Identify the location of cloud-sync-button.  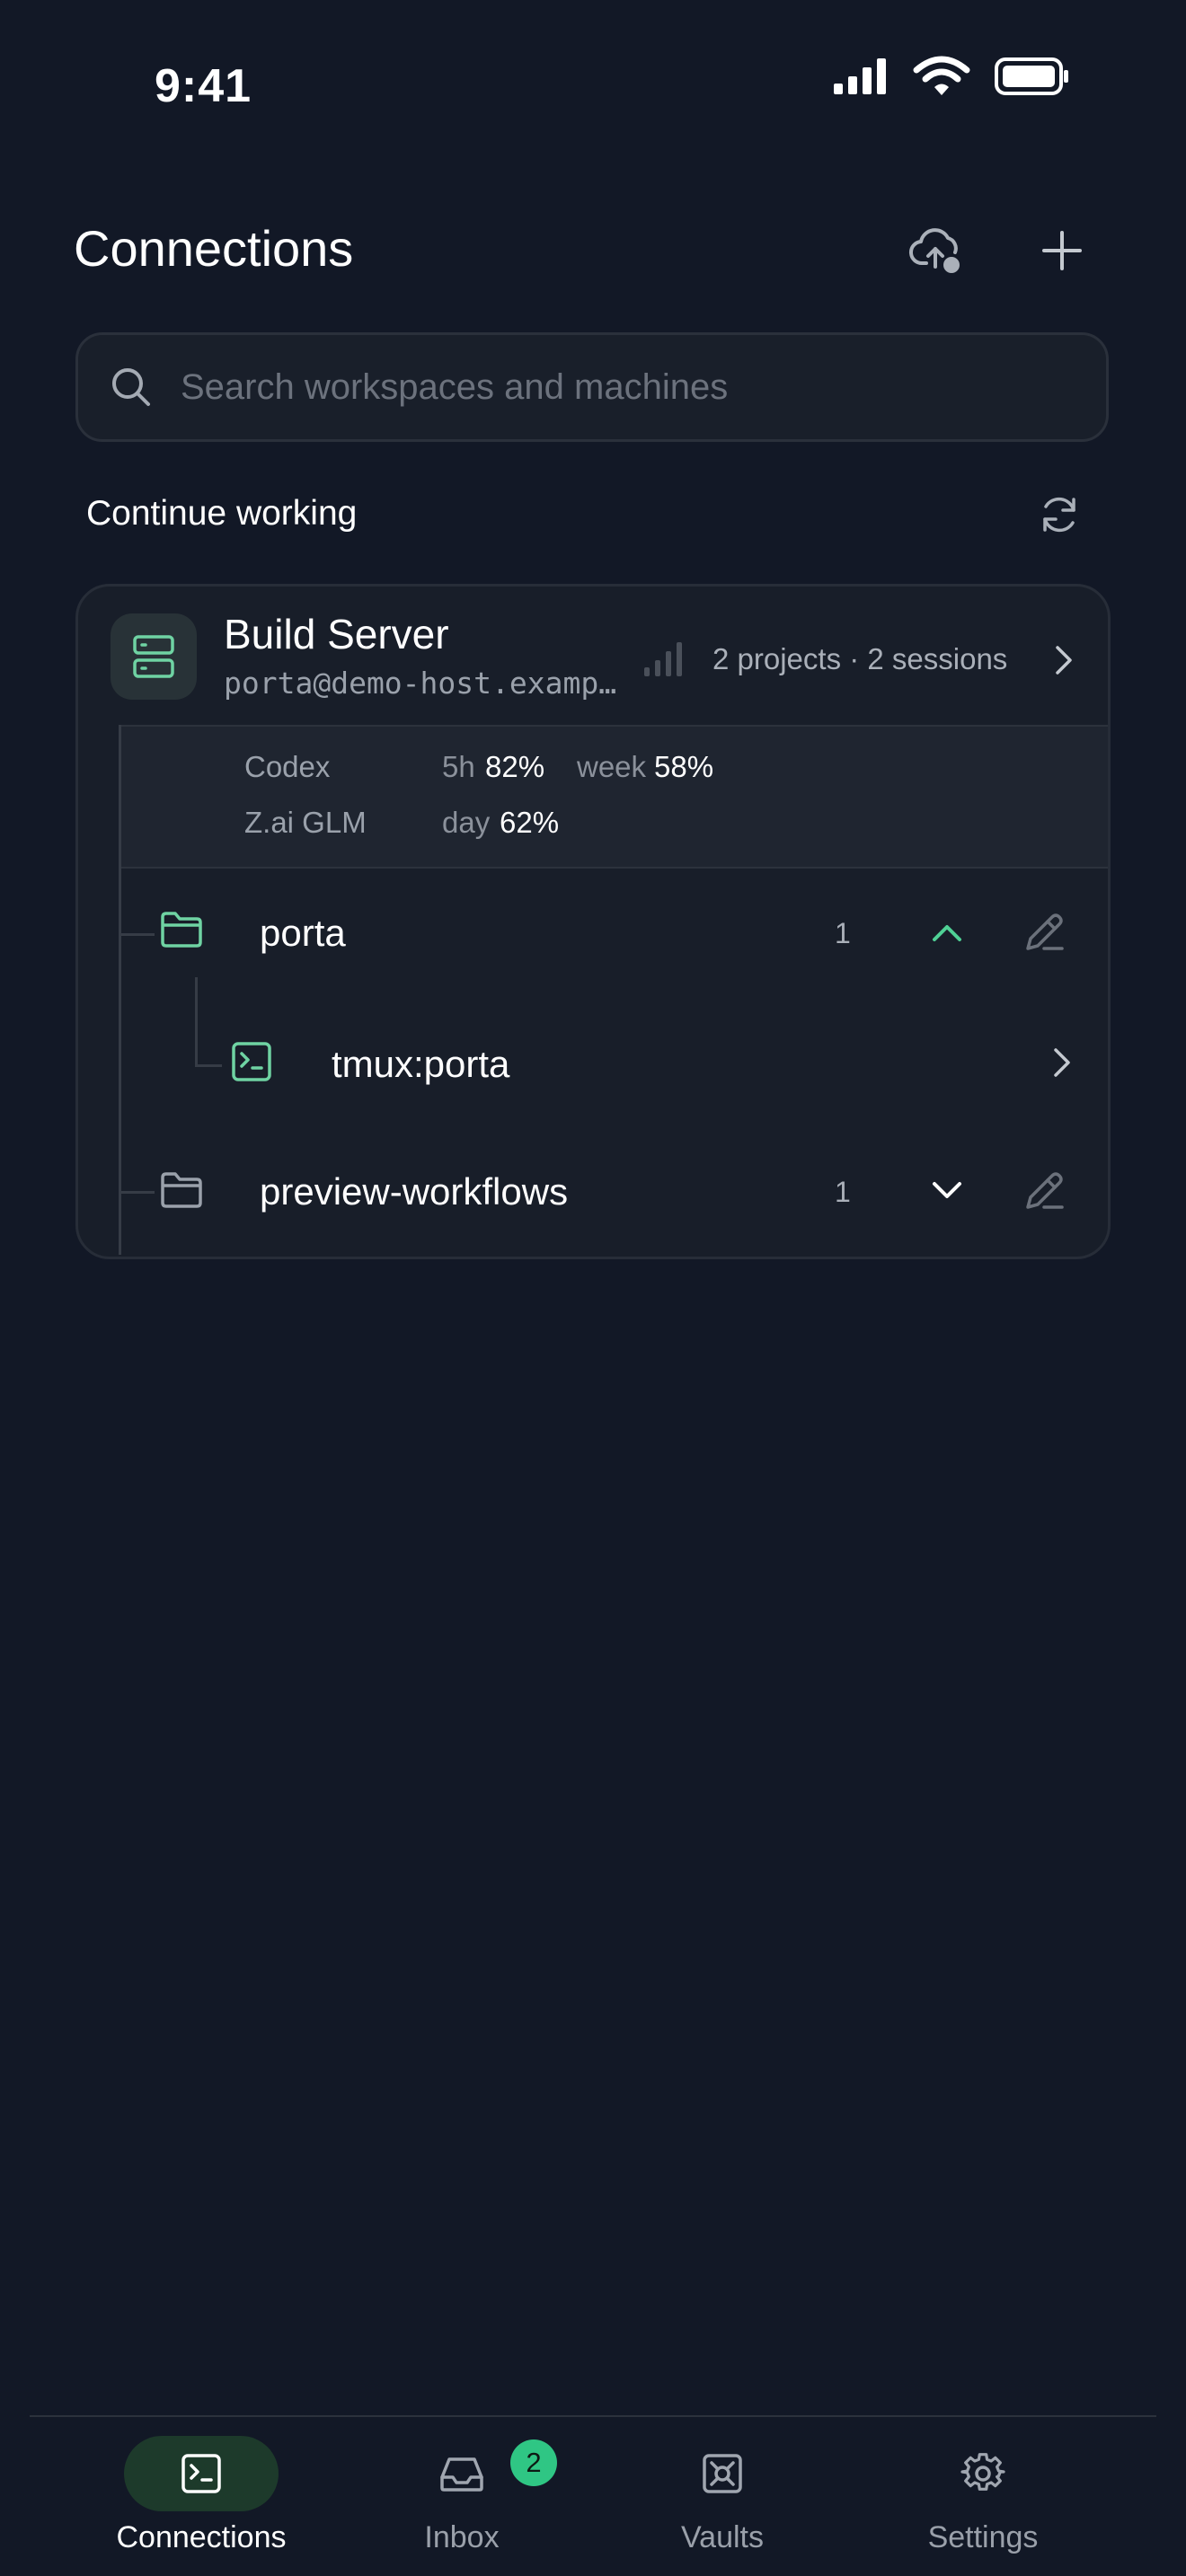
(937, 251).